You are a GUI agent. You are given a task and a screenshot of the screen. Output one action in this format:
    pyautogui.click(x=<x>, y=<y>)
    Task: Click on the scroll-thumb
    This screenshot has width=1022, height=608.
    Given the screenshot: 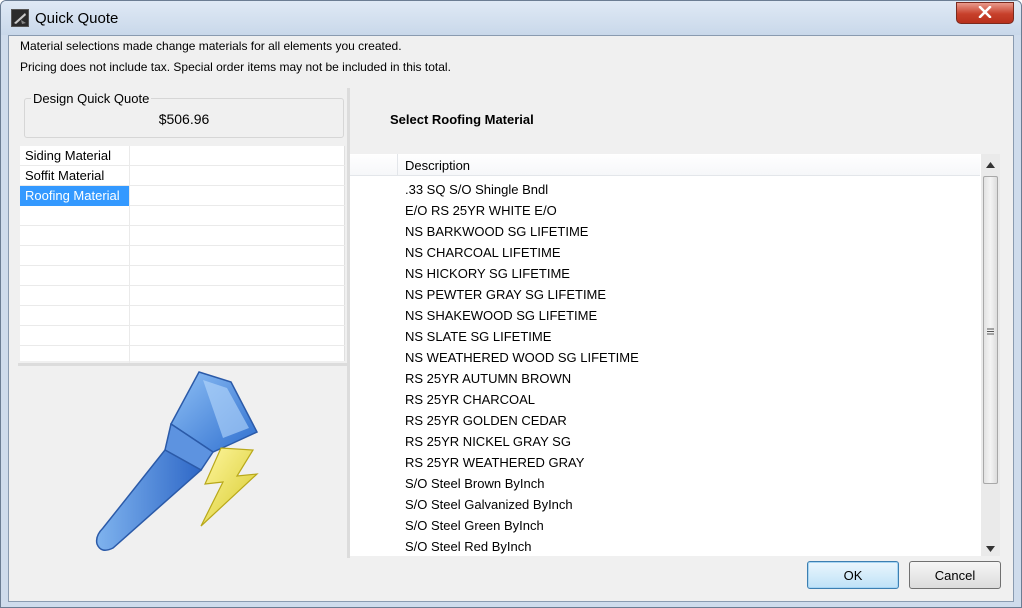 What is the action you would take?
    pyautogui.click(x=990, y=330)
    